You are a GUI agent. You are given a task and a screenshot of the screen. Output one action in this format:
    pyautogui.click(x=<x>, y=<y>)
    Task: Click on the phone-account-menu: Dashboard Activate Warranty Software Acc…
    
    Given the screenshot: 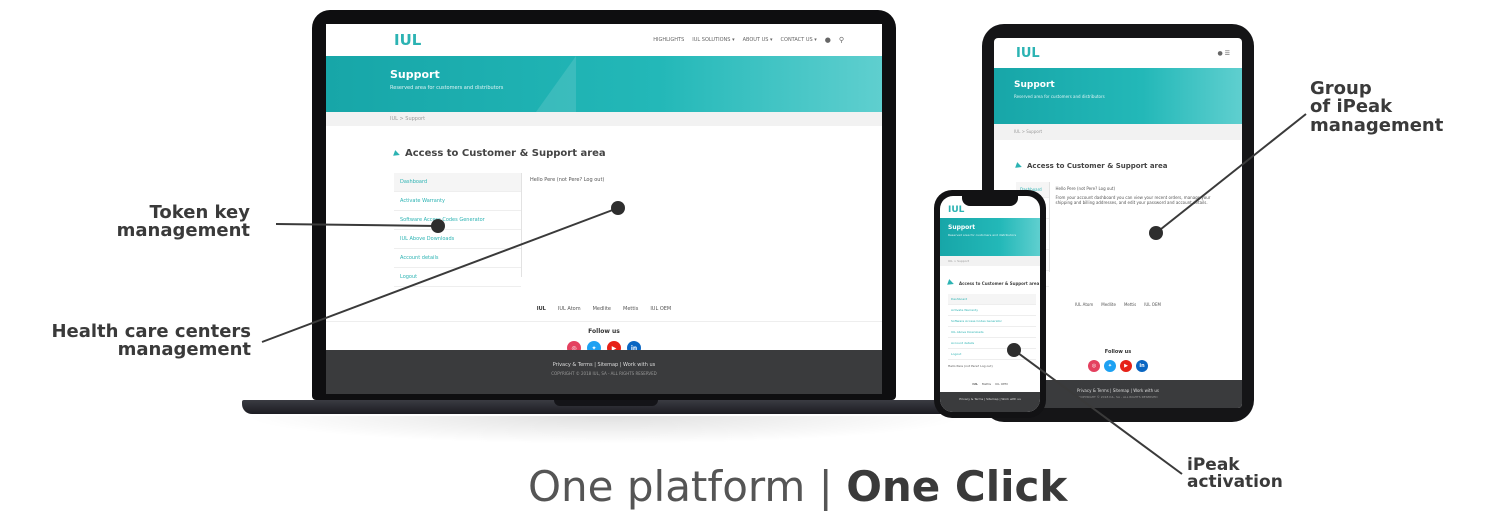 What is the action you would take?
    pyautogui.click(x=992, y=327)
    